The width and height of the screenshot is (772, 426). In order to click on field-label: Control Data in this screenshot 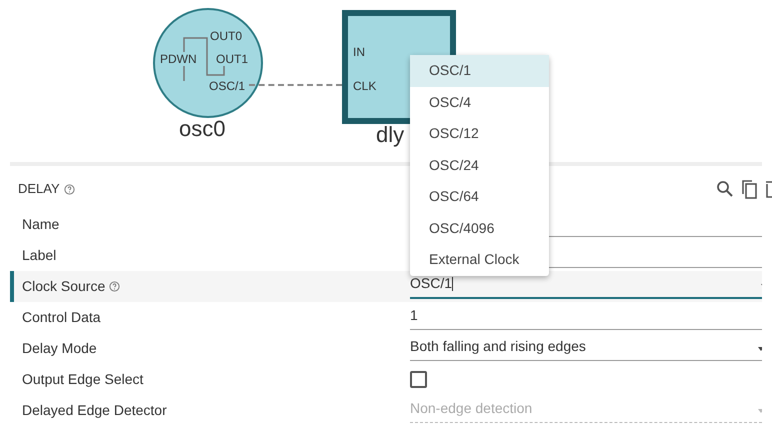, I will do `click(61, 317)`.